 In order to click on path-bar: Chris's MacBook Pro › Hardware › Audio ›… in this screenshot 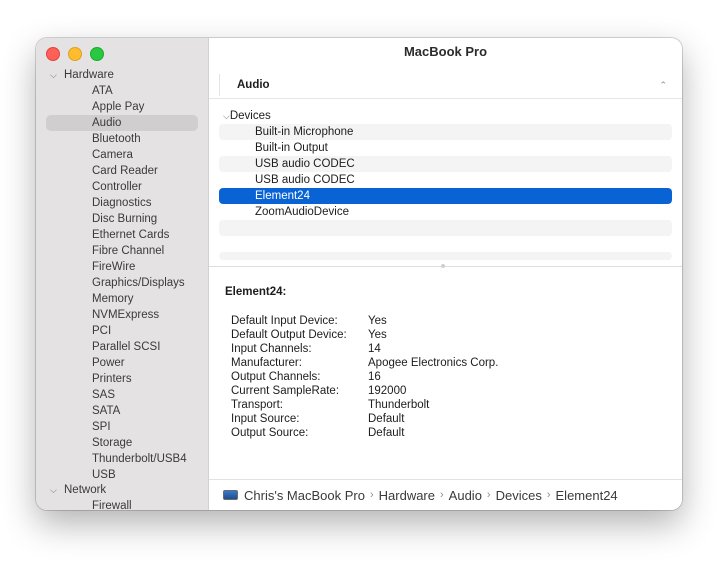, I will do `click(445, 494)`.